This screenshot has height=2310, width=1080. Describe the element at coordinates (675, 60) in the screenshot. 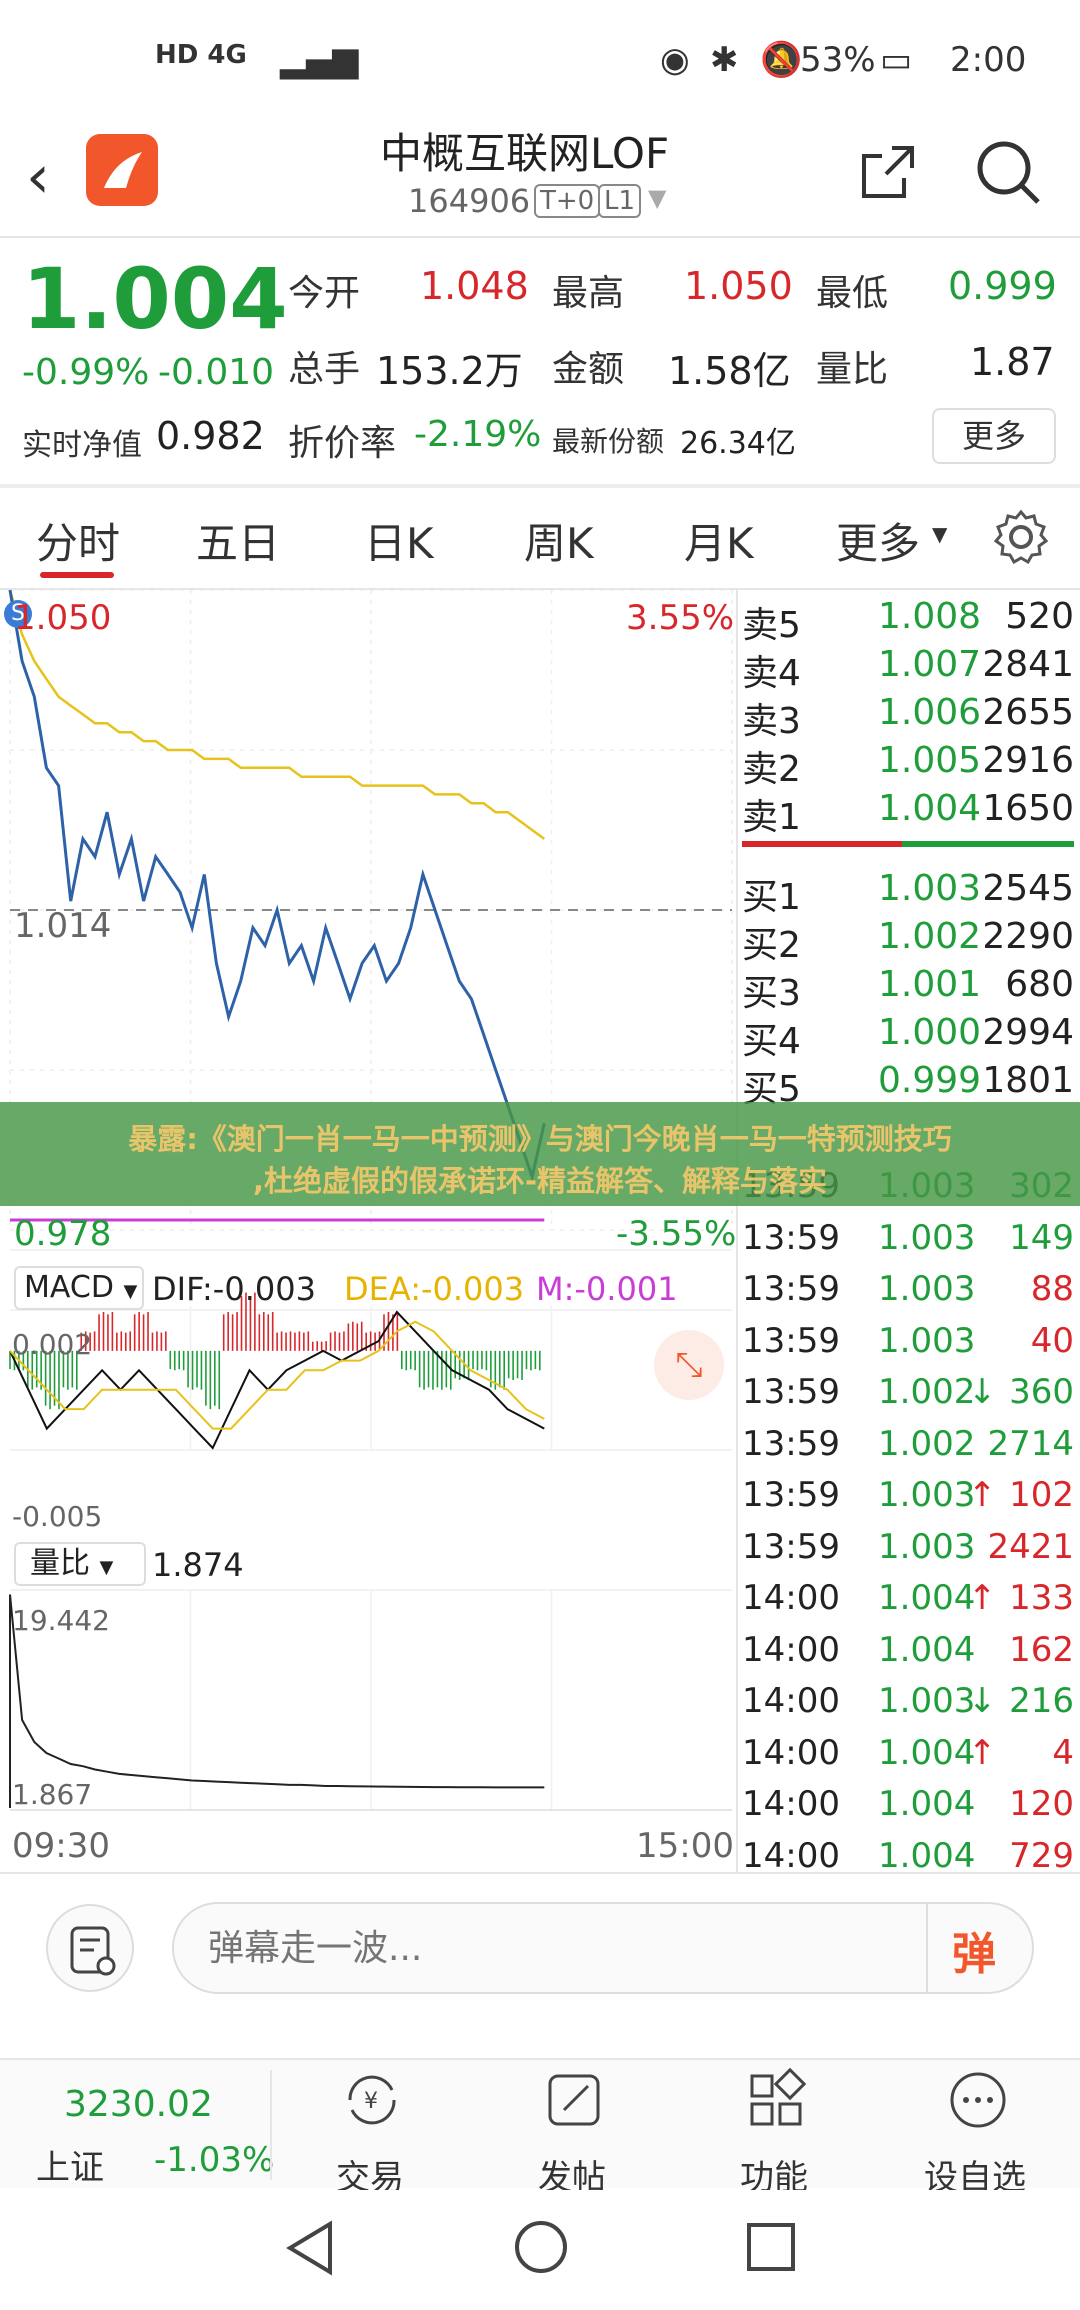

I see `eye-icon: ◉` at that location.